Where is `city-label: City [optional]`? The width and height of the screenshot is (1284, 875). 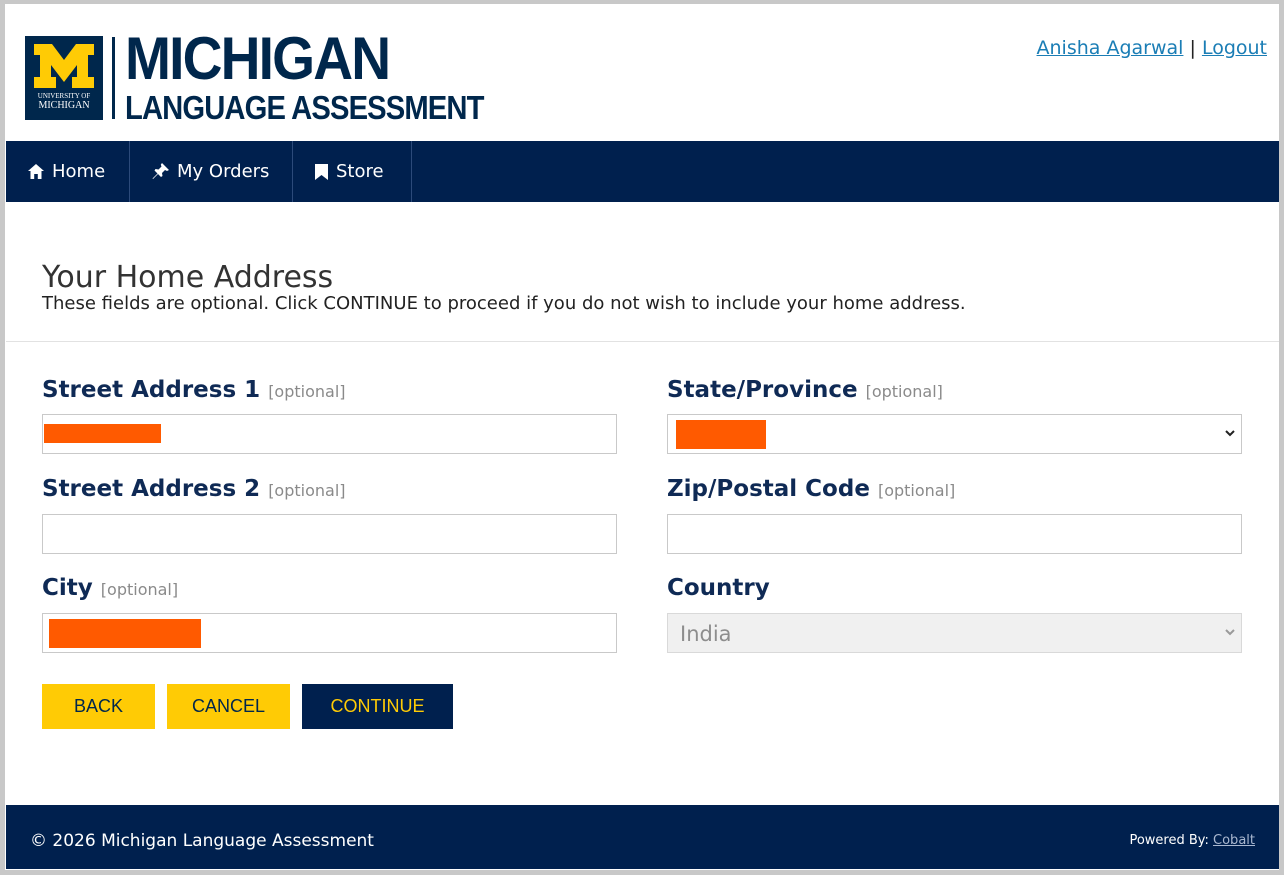
city-label: City [optional] is located at coordinates (110, 588).